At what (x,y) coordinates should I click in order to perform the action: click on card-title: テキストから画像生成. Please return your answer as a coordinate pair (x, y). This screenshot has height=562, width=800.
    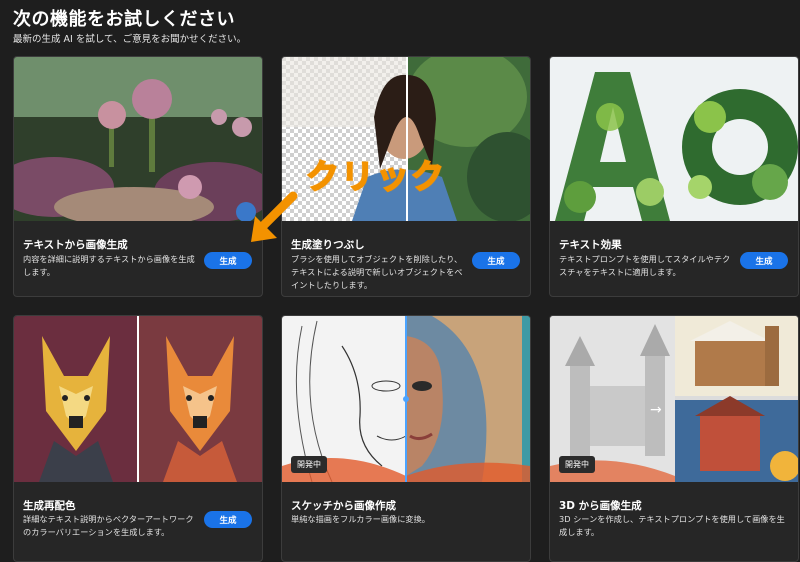
    Looking at the image, I should click on (75, 245).